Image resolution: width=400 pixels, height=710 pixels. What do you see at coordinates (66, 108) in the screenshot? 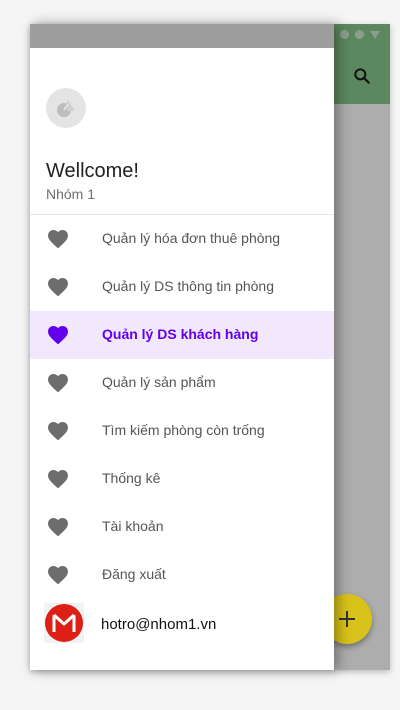
I see `app-logo-icon` at bounding box center [66, 108].